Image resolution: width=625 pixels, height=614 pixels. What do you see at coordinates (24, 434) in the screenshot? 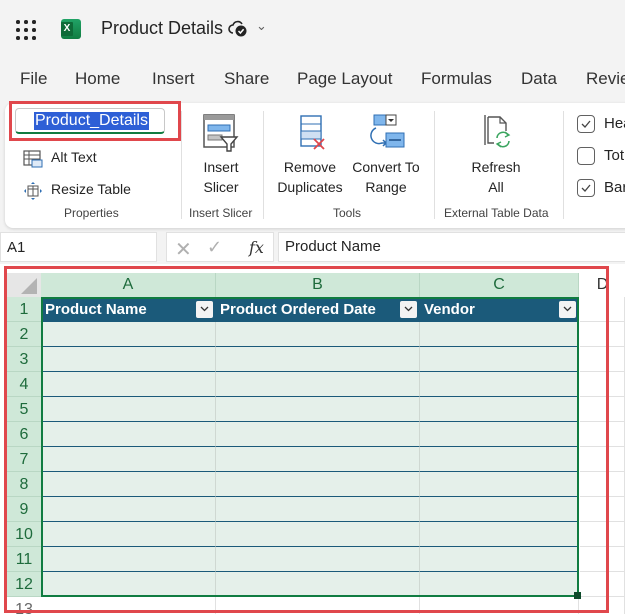
I see `row-header-6: 6` at bounding box center [24, 434].